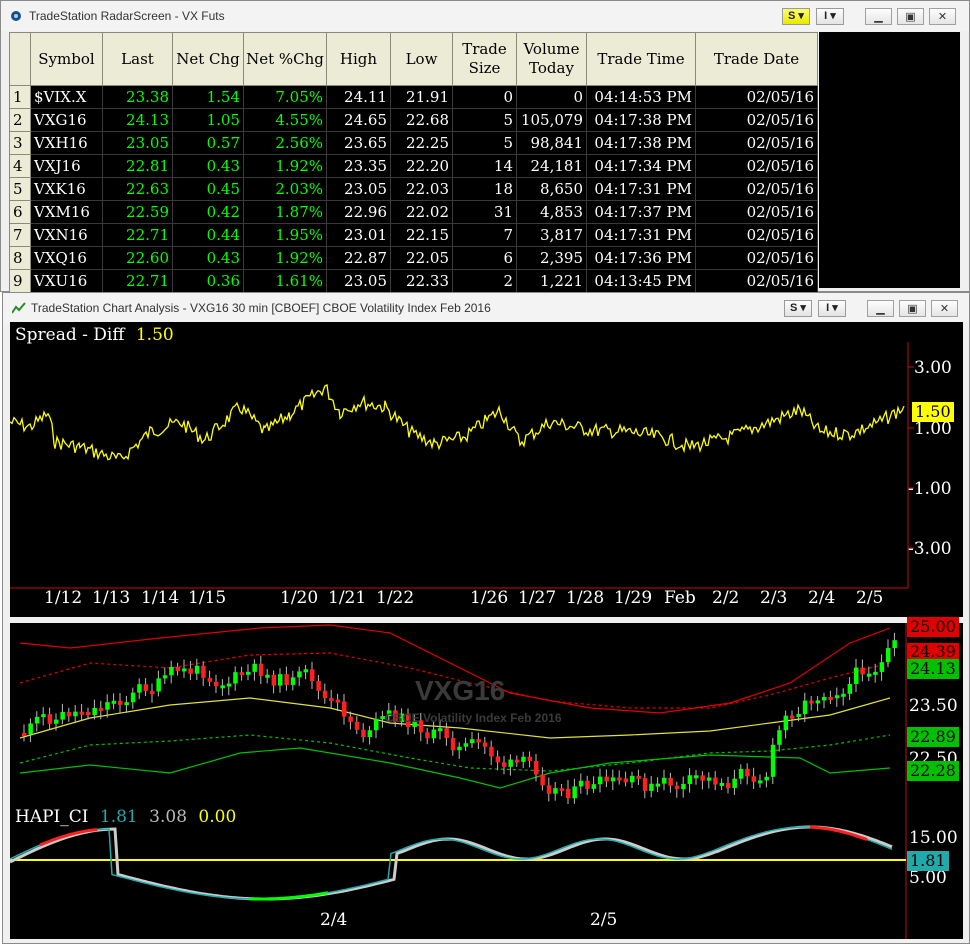  I want to click on trade-size-cell: 7, so click(484, 235).